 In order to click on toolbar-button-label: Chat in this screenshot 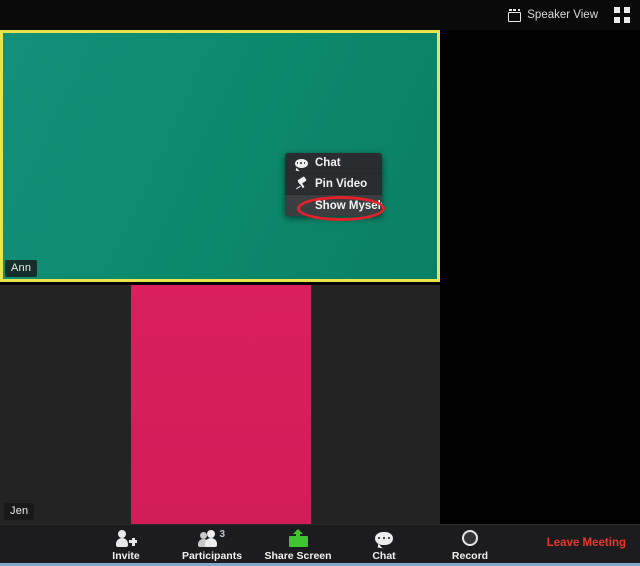, I will do `click(384, 556)`.